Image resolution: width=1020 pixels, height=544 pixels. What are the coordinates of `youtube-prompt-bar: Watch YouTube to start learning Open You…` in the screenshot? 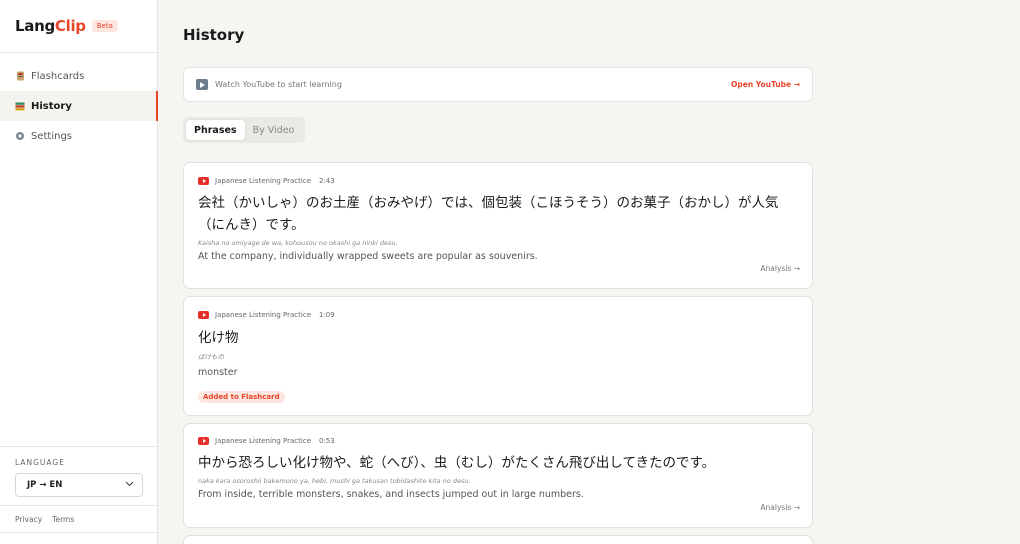 It's located at (498, 84).